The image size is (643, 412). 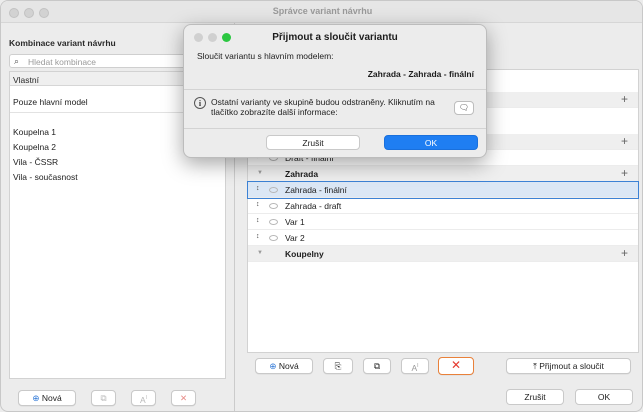 What do you see at coordinates (302, 174) in the screenshot?
I see `group-label: Zahrada` at bounding box center [302, 174].